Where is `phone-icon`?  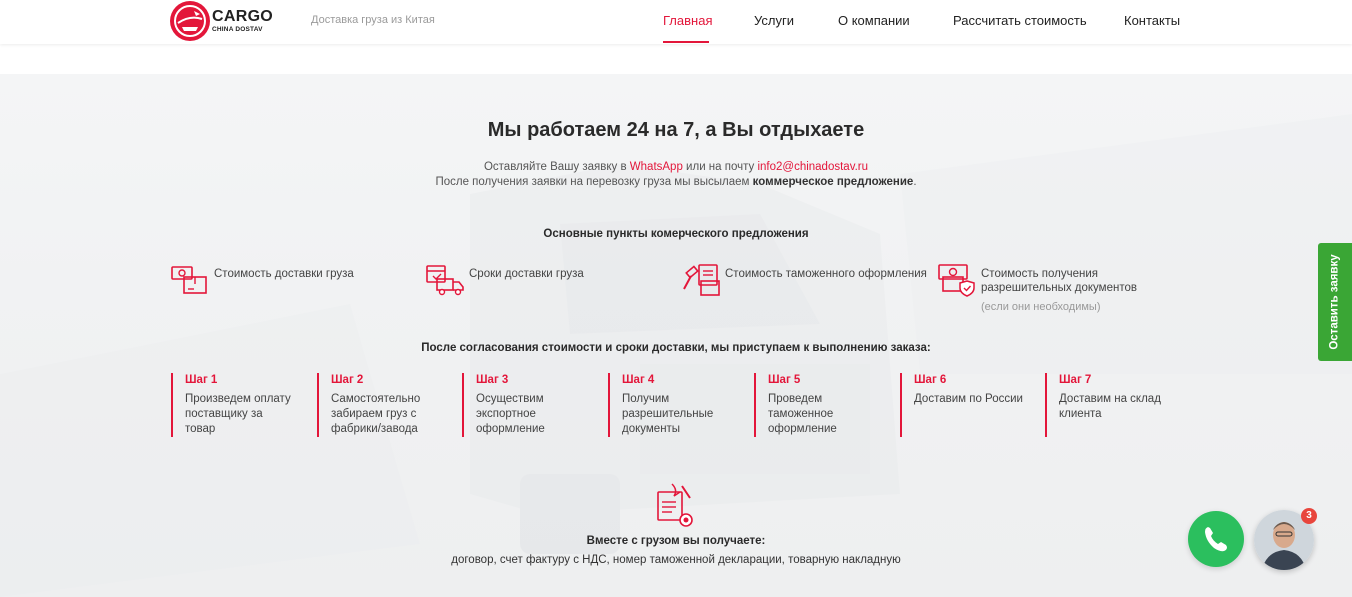 phone-icon is located at coordinates (1216, 539).